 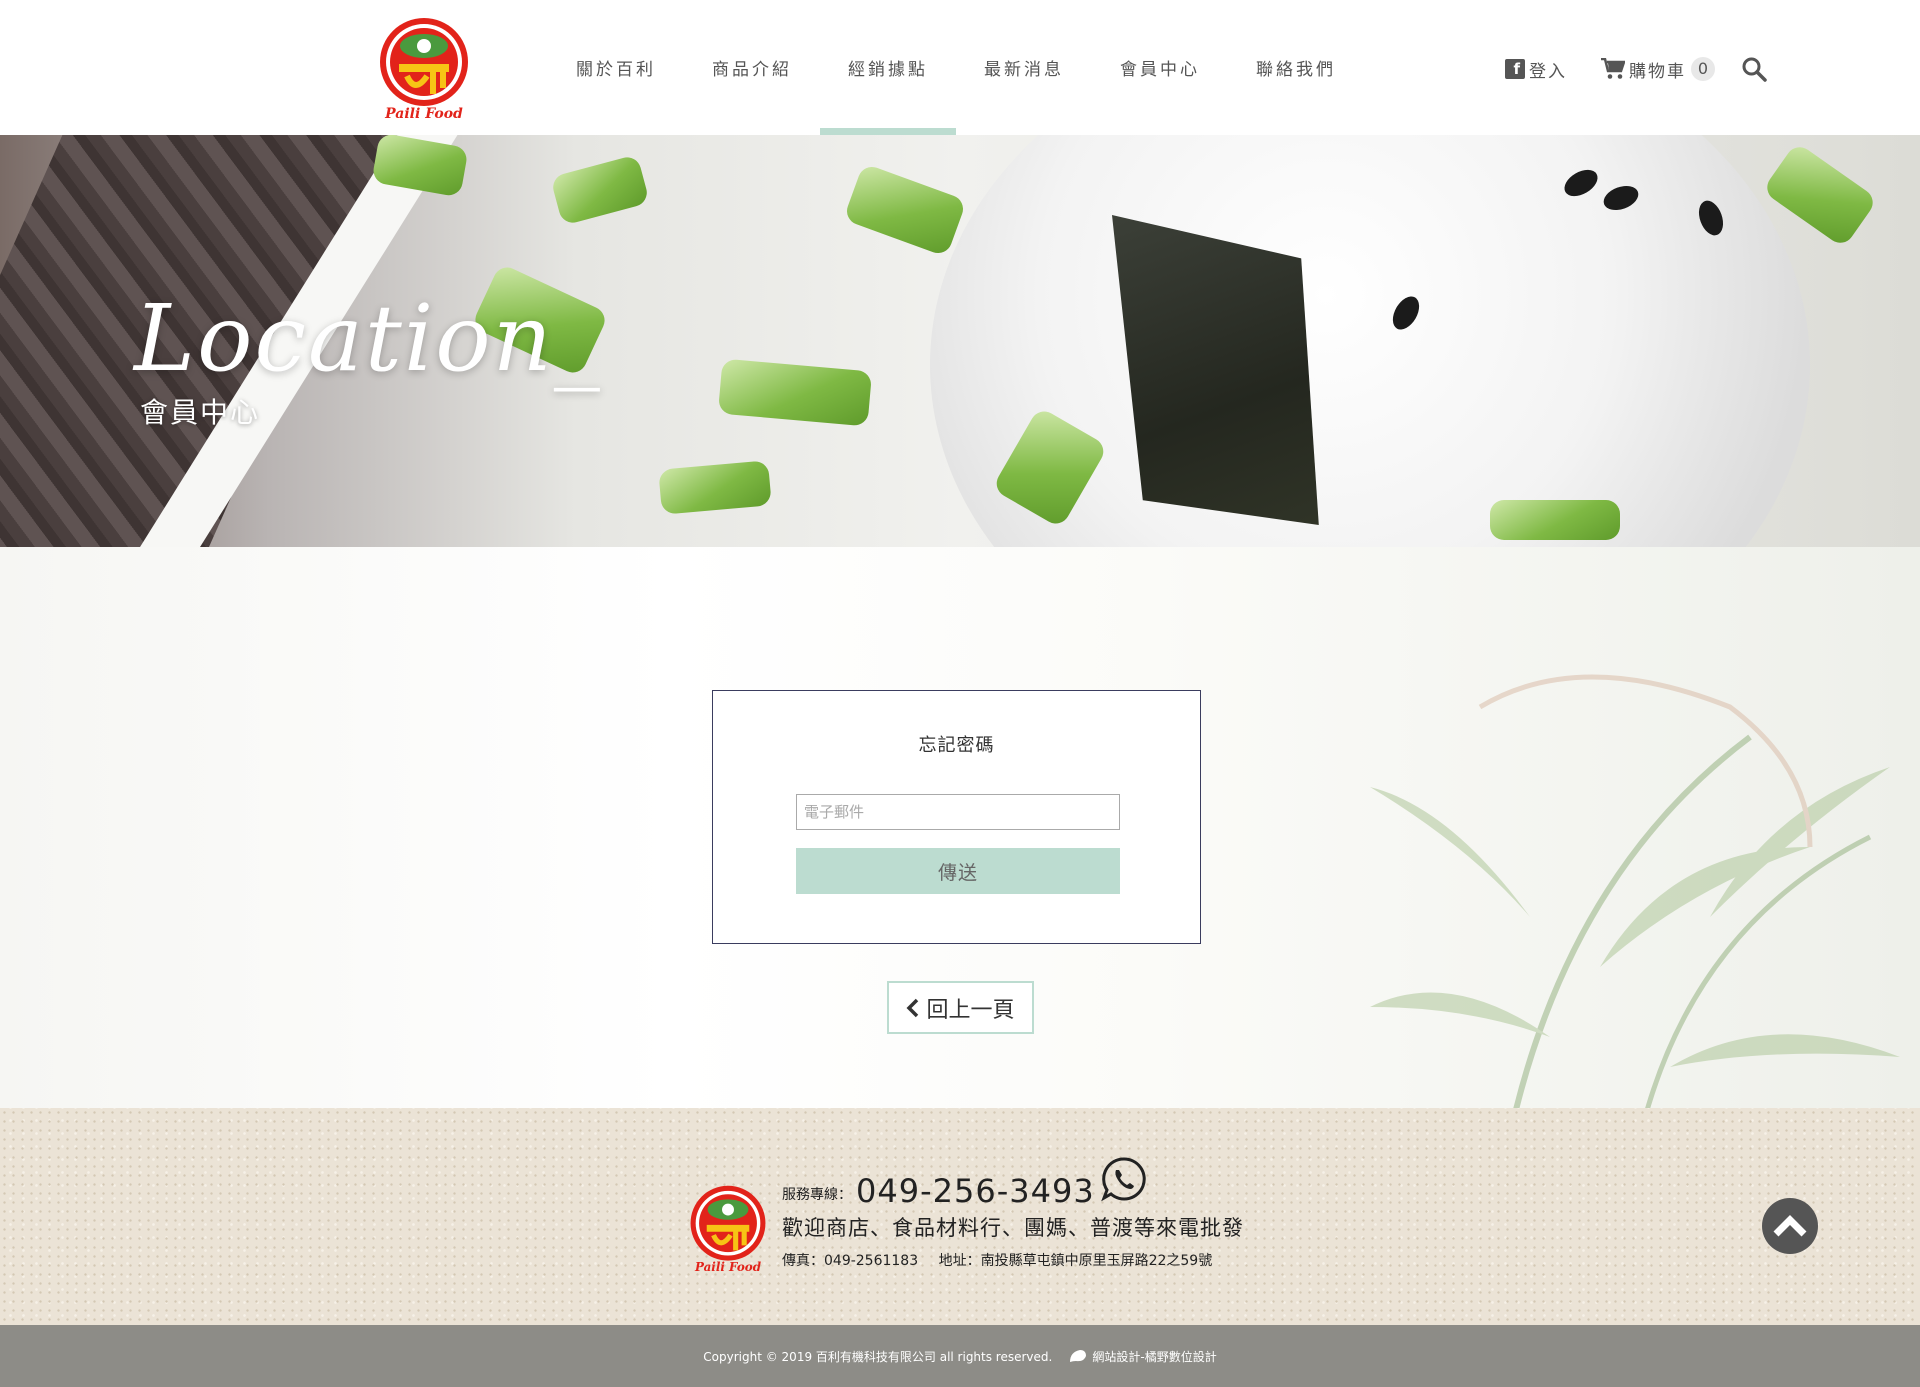 What do you see at coordinates (728, 1229) in the screenshot?
I see `footer-logo: Paili Food` at bounding box center [728, 1229].